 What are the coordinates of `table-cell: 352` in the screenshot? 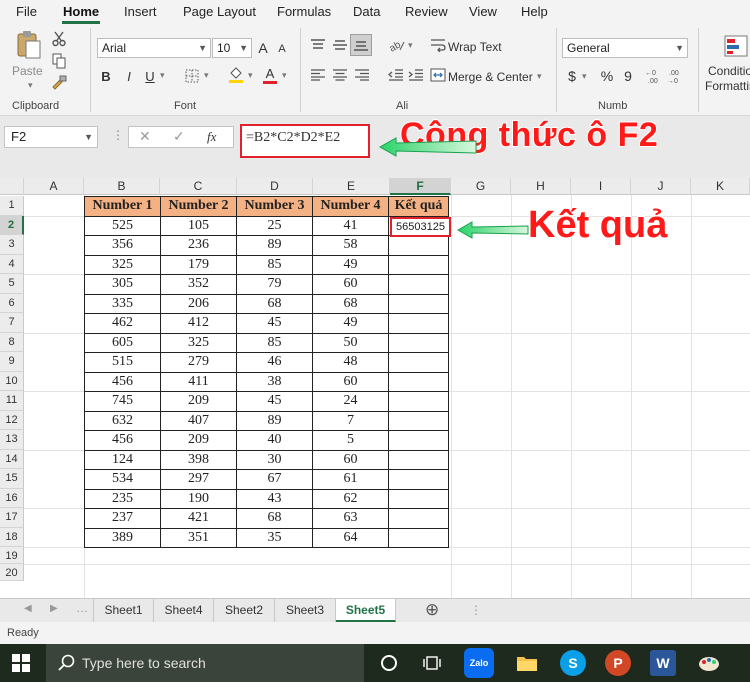 It's located at (198, 284).